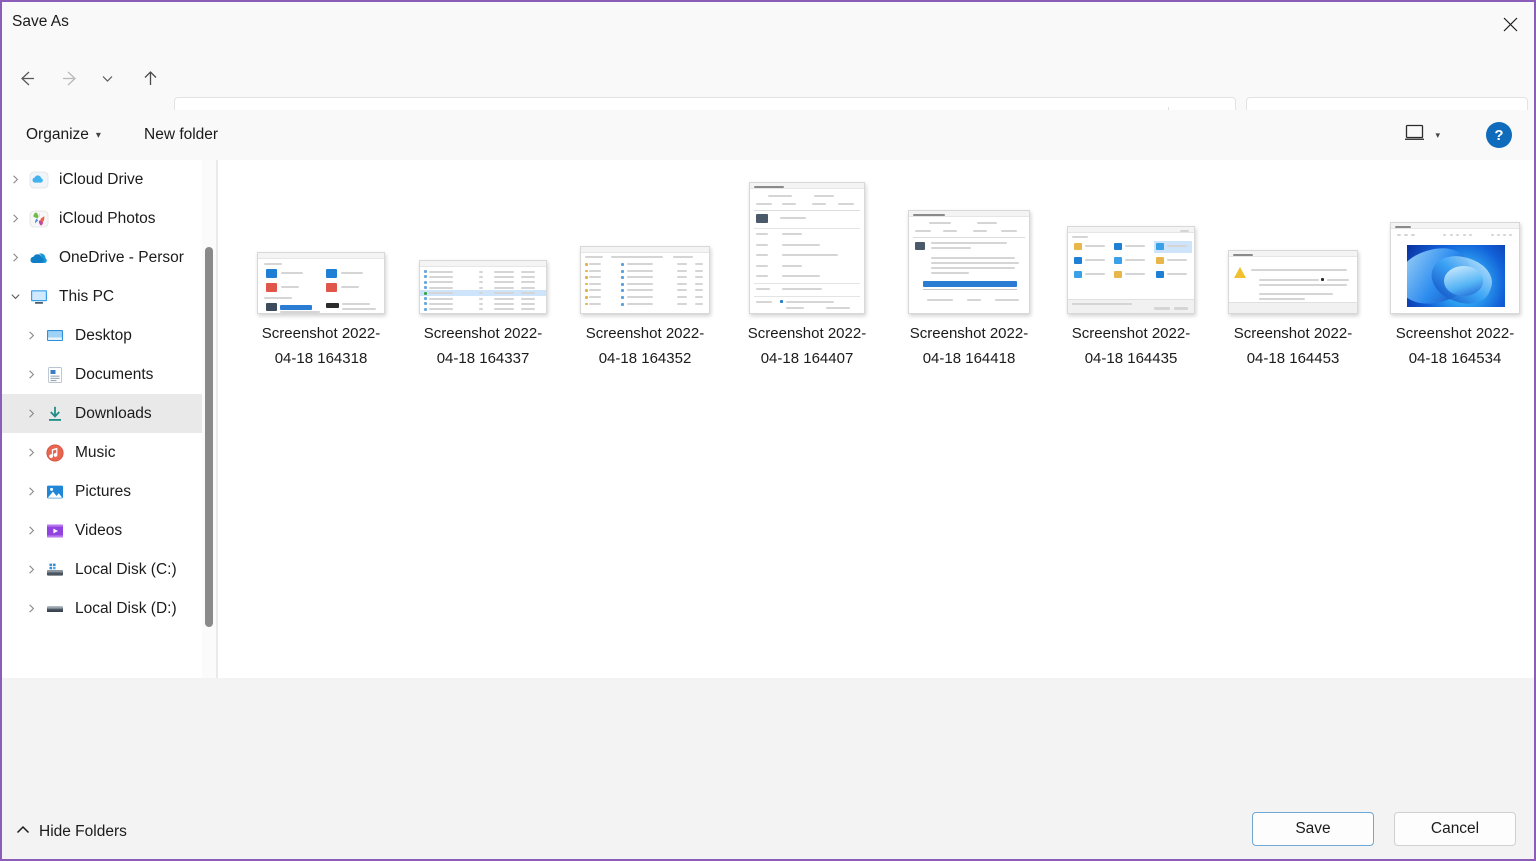 This screenshot has width=1536, height=861. Describe the element at coordinates (768, 24) in the screenshot. I see `title-bar: Save As` at that location.